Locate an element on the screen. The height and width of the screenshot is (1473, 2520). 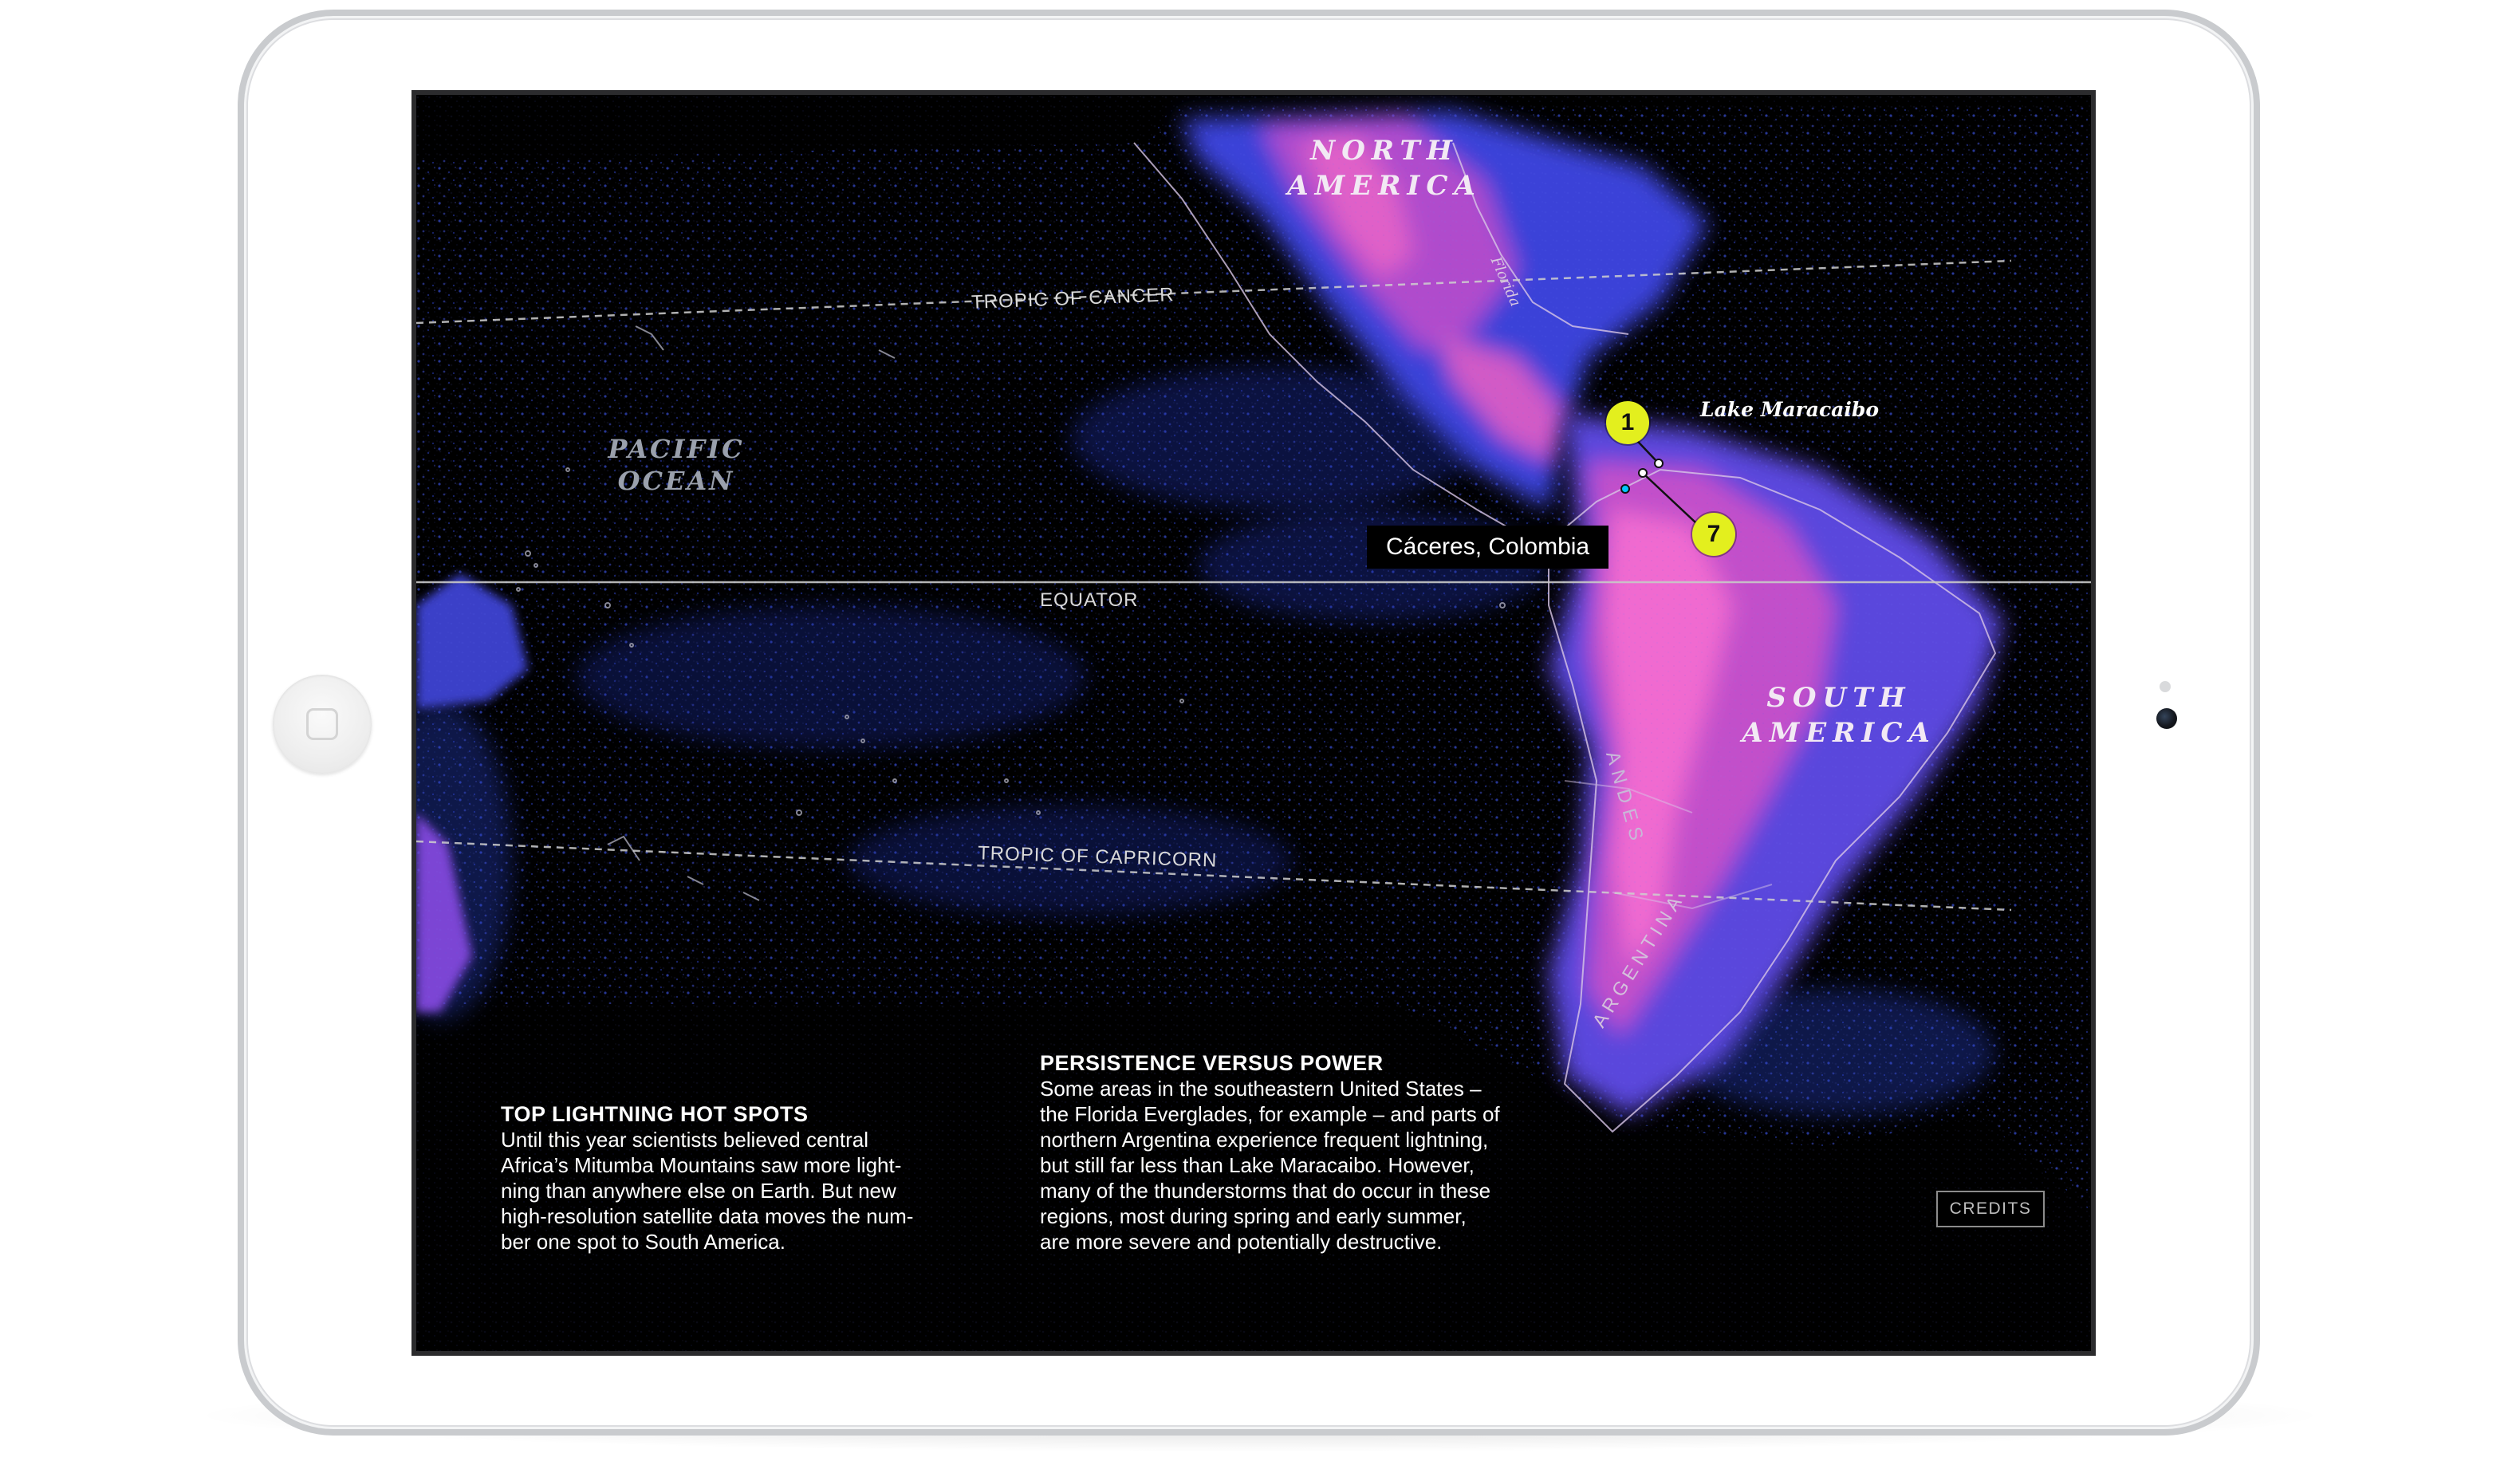
pacific-ocean-line-2: OCEAN is located at coordinates (676, 481).